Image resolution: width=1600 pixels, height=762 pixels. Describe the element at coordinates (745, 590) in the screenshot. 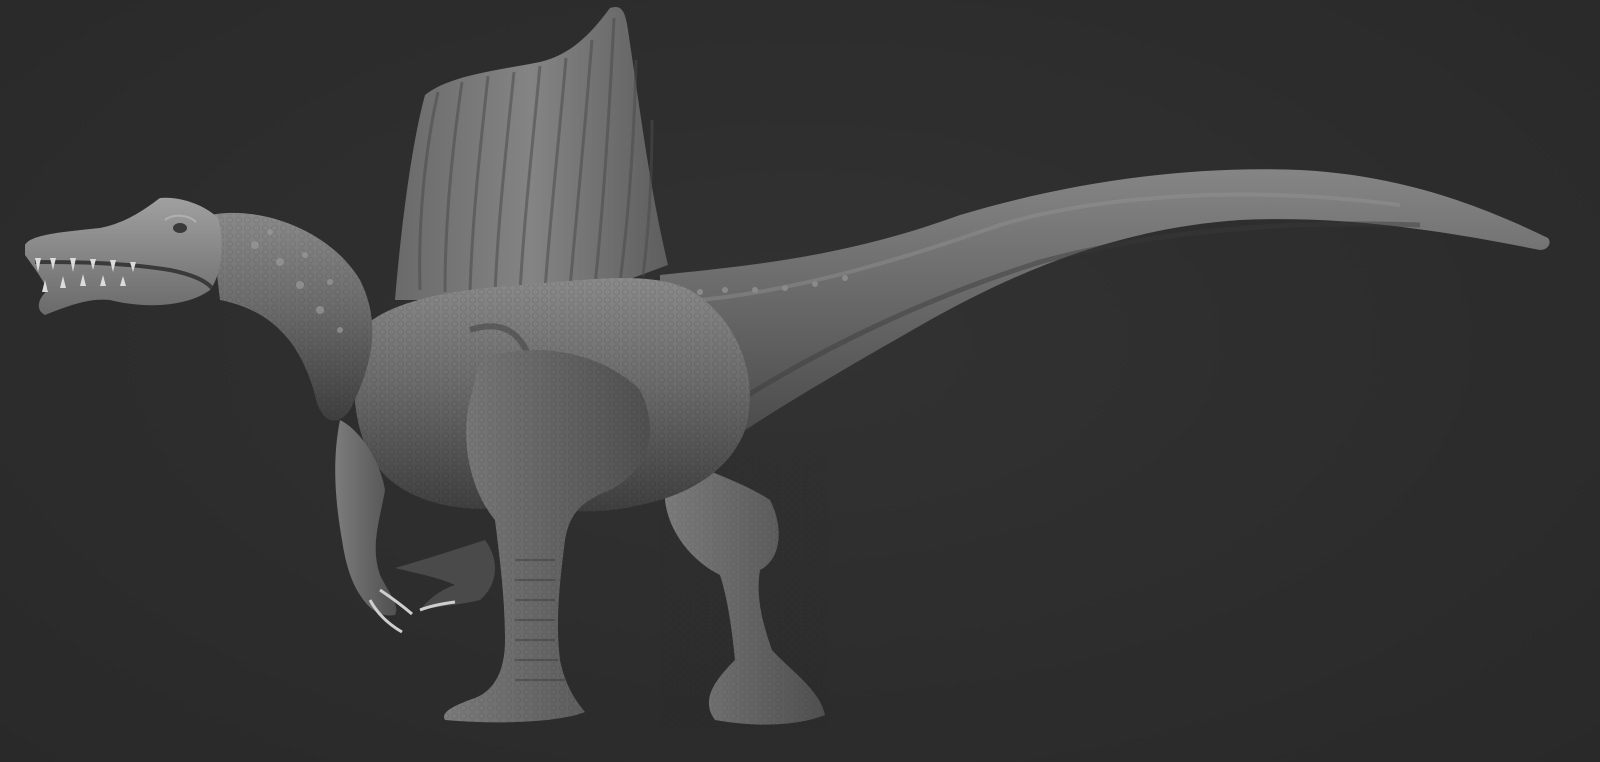

I see `far-hind-leg` at that location.